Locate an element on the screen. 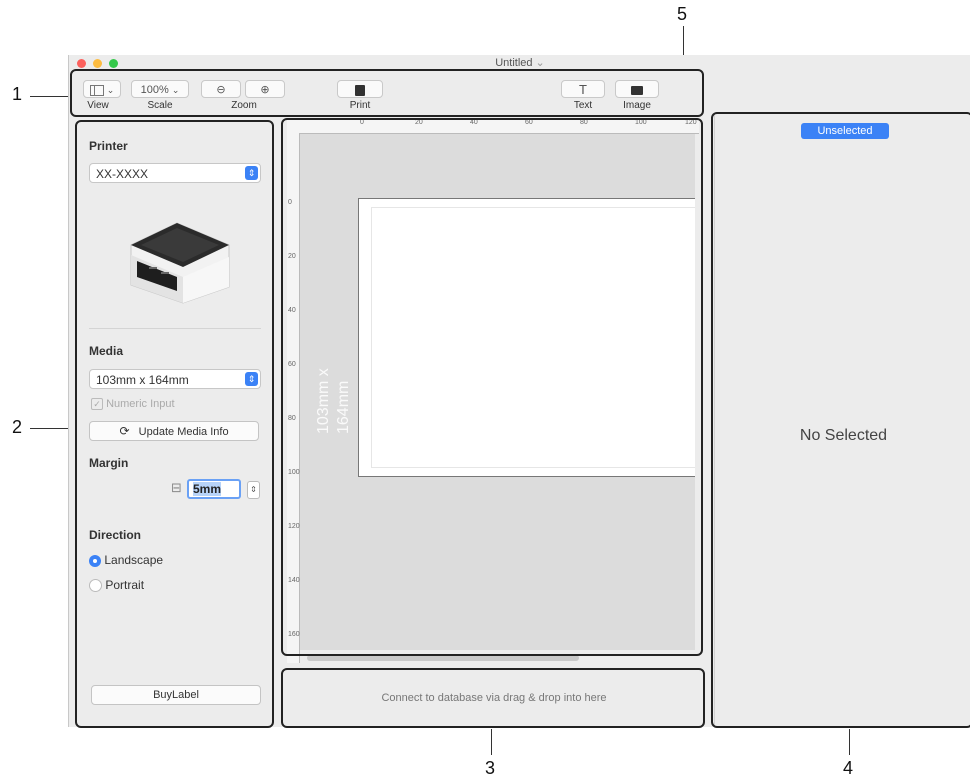 The image size is (970, 779). callout-1: 1 is located at coordinates (17, 94).